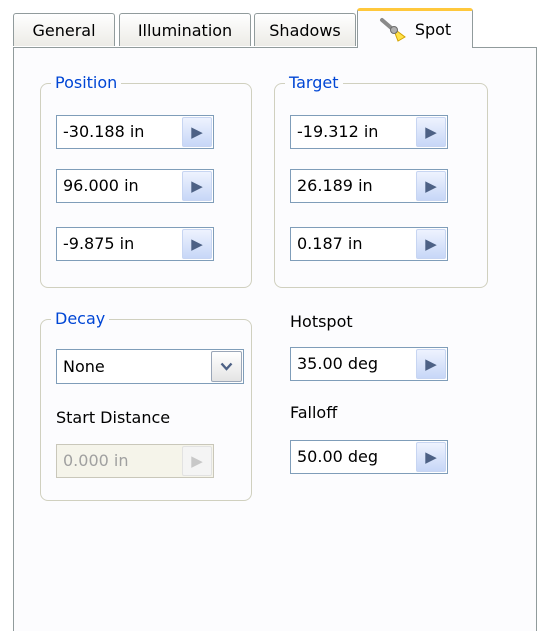  I want to click on position-y-field: 96.000 in ▶, so click(135, 186).